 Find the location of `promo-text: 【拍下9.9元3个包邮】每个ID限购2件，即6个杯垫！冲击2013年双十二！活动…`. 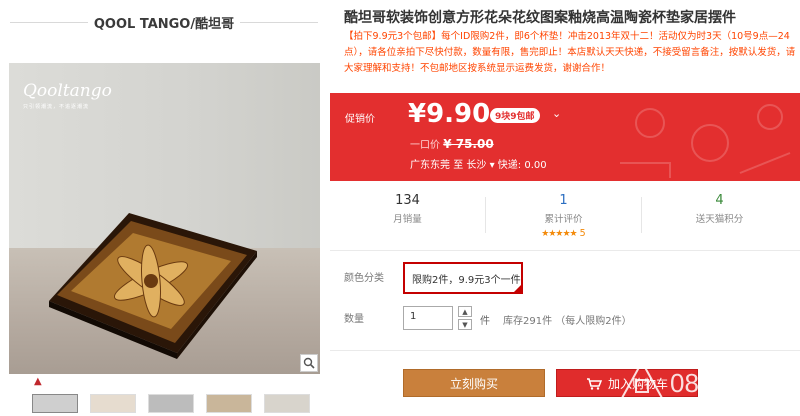

promo-text: 【拍下9.9元3个包邮】每个ID限购2件，即6个杯垫！冲击2013年双十二！活动… is located at coordinates (570, 52).